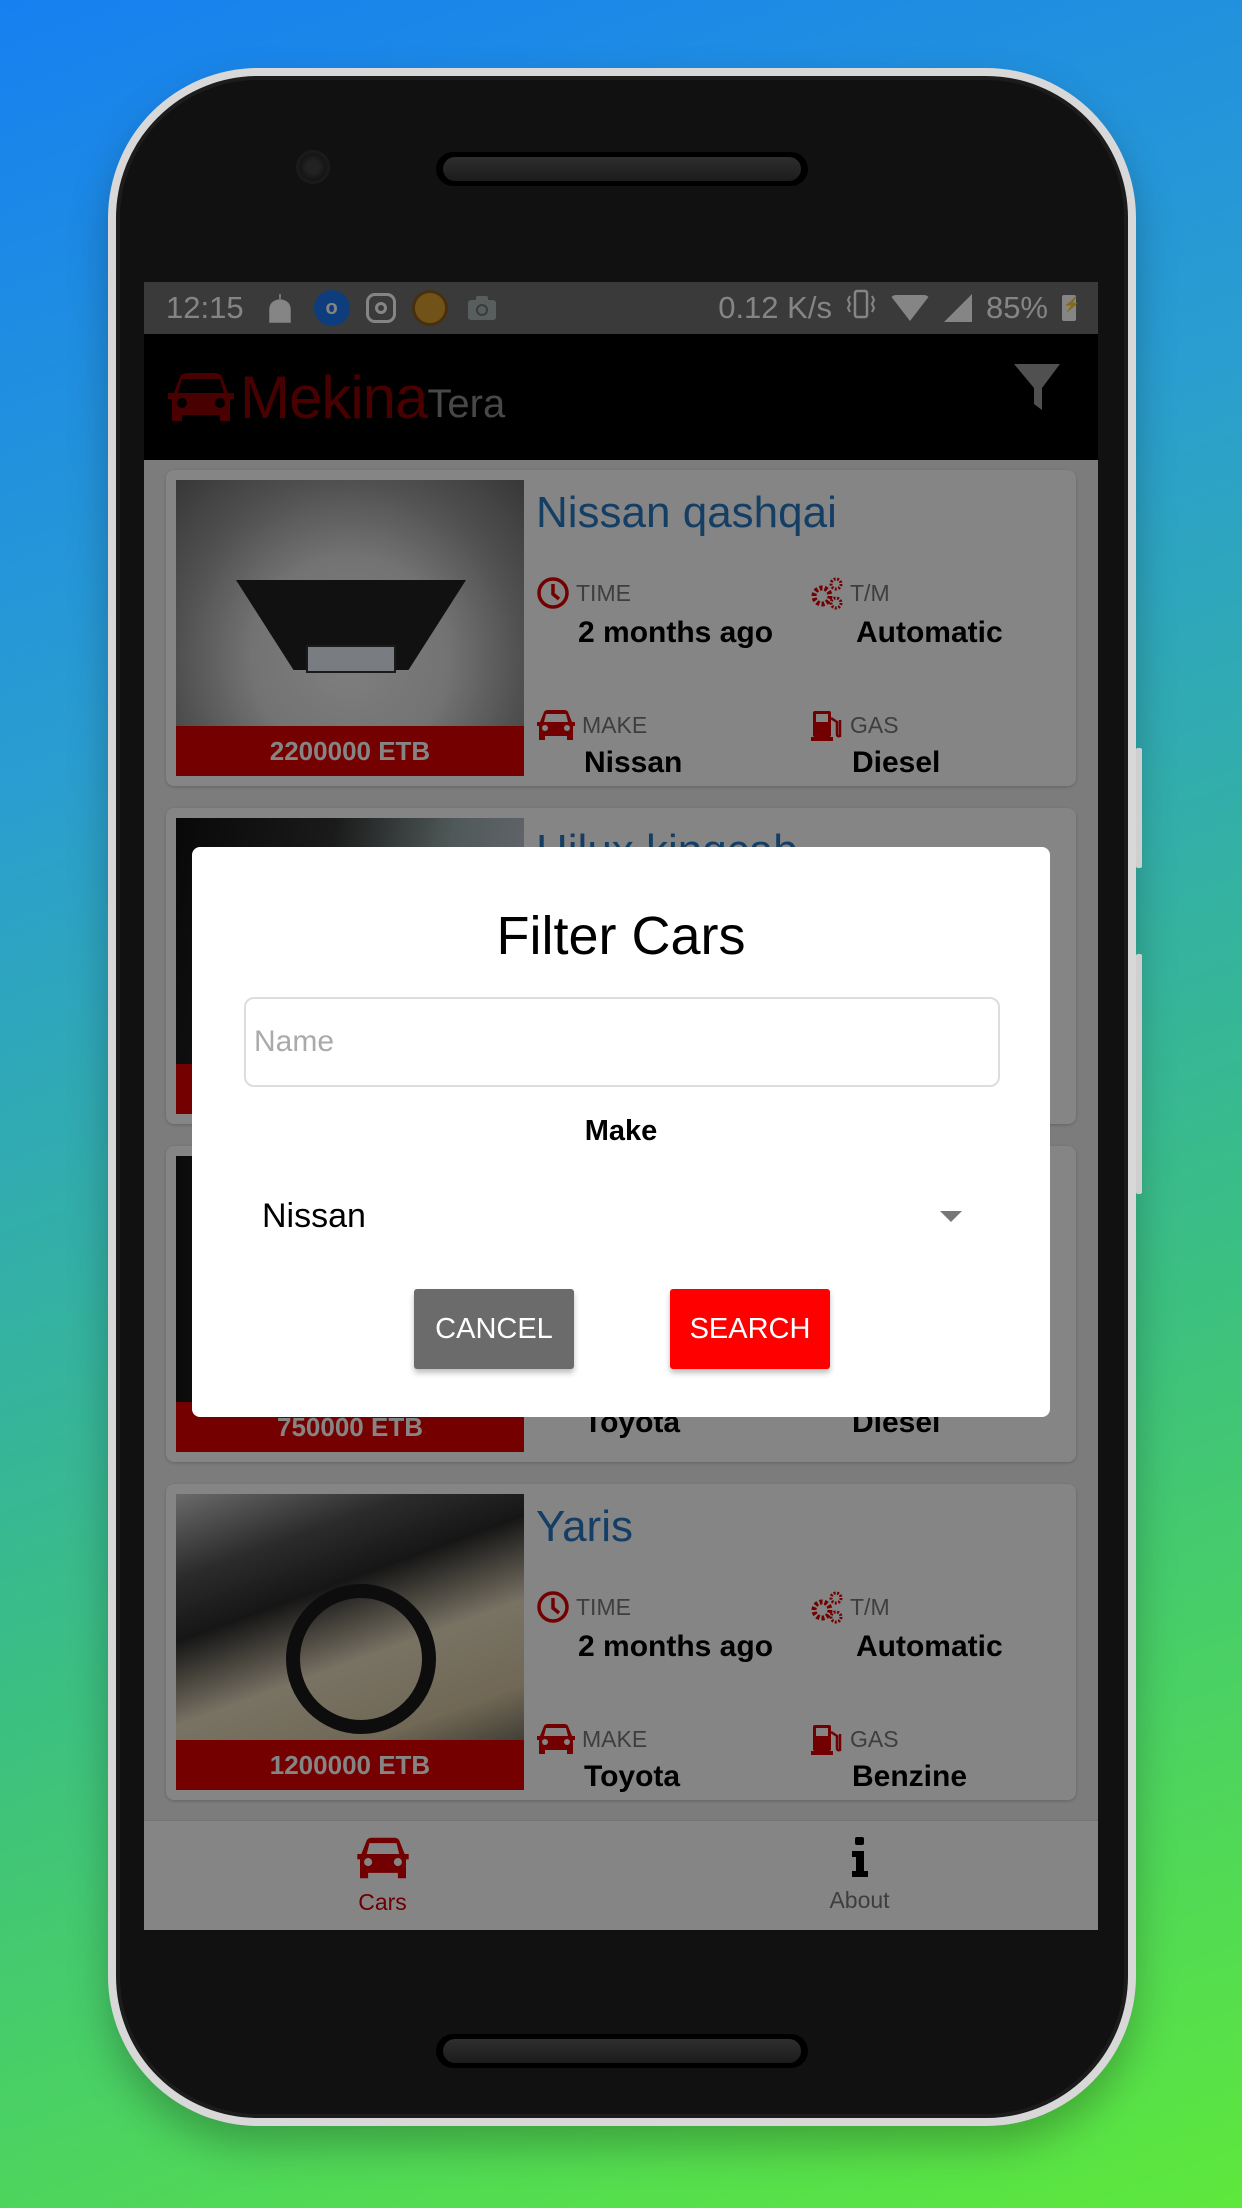 Image resolution: width=1242 pixels, height=2208 pixels. What do you see at coordinates (612, 1216) in the screenshot?
I see `make-select: Nissan` at bounding box center [612, 1216].